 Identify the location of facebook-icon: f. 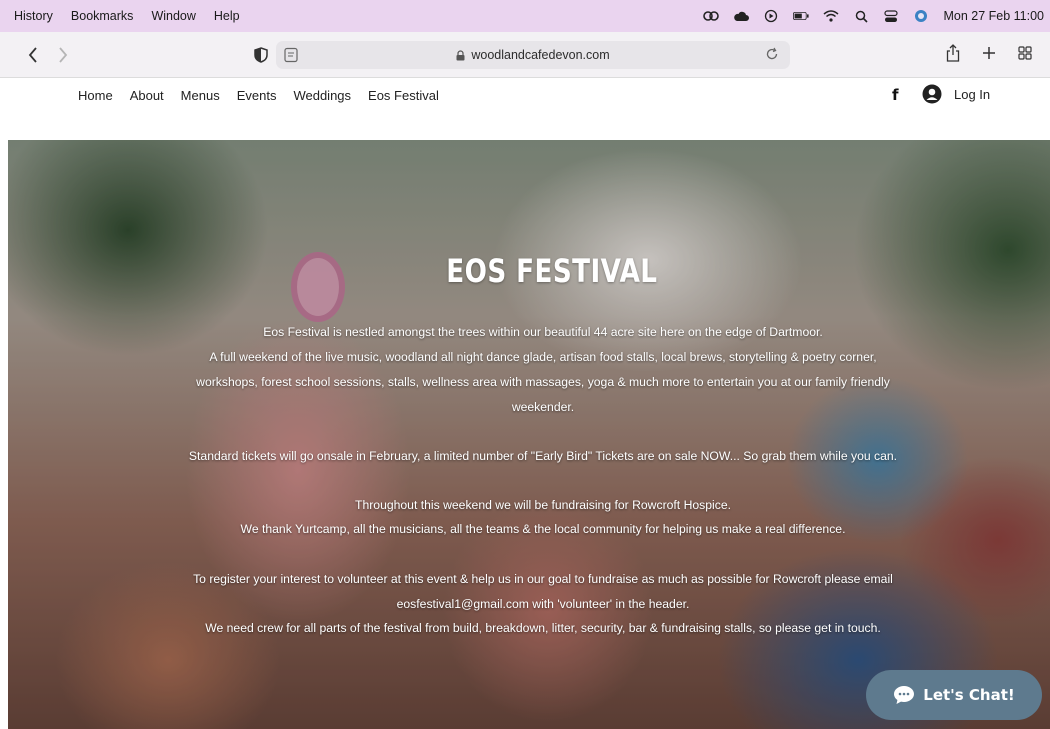
(895, 95).